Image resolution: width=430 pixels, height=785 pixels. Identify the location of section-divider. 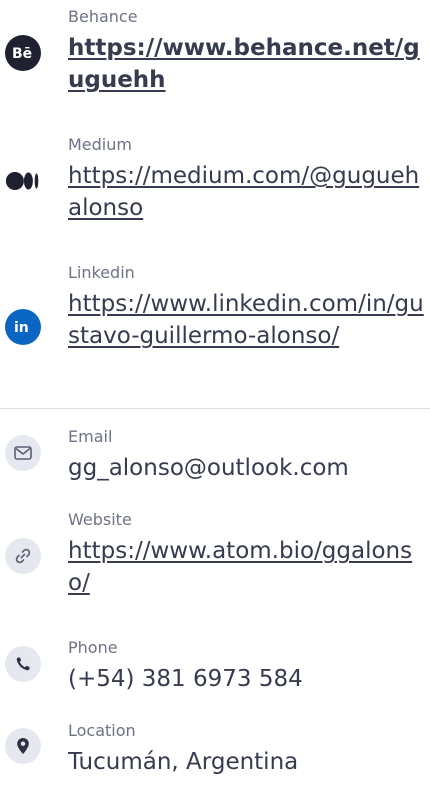
(215, 408).